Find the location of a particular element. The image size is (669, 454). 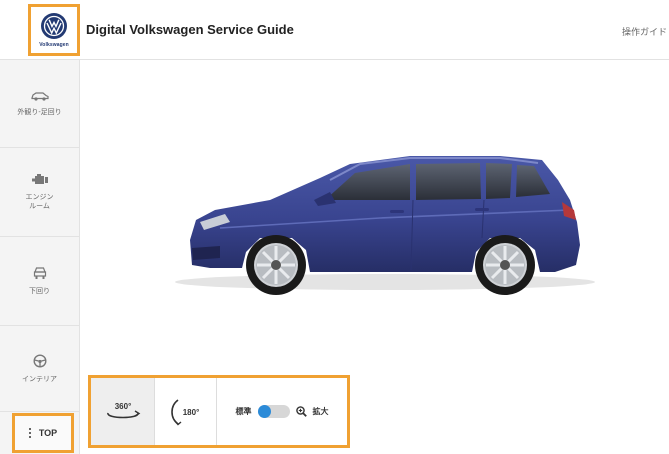

view-controls: 360° 180° 標準 拡大 is located at coordinates (219, 411).